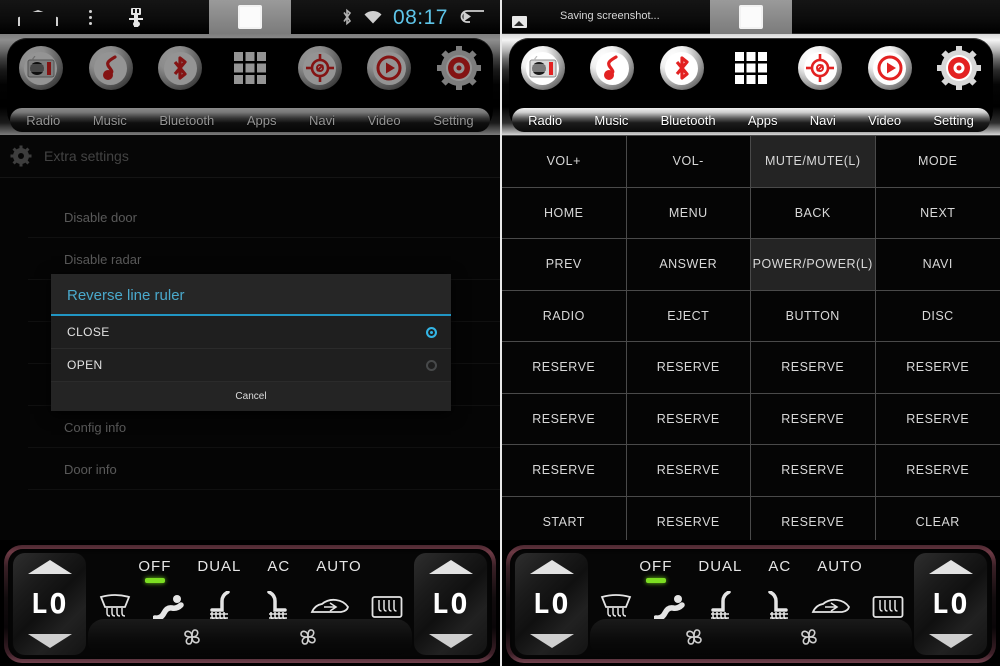 The width and height of the screenshot is (1000, 666). What do you see at coordinates (373, 17) in the screenshot?
I see `wifi-icon` at bounding box center [373, 17].